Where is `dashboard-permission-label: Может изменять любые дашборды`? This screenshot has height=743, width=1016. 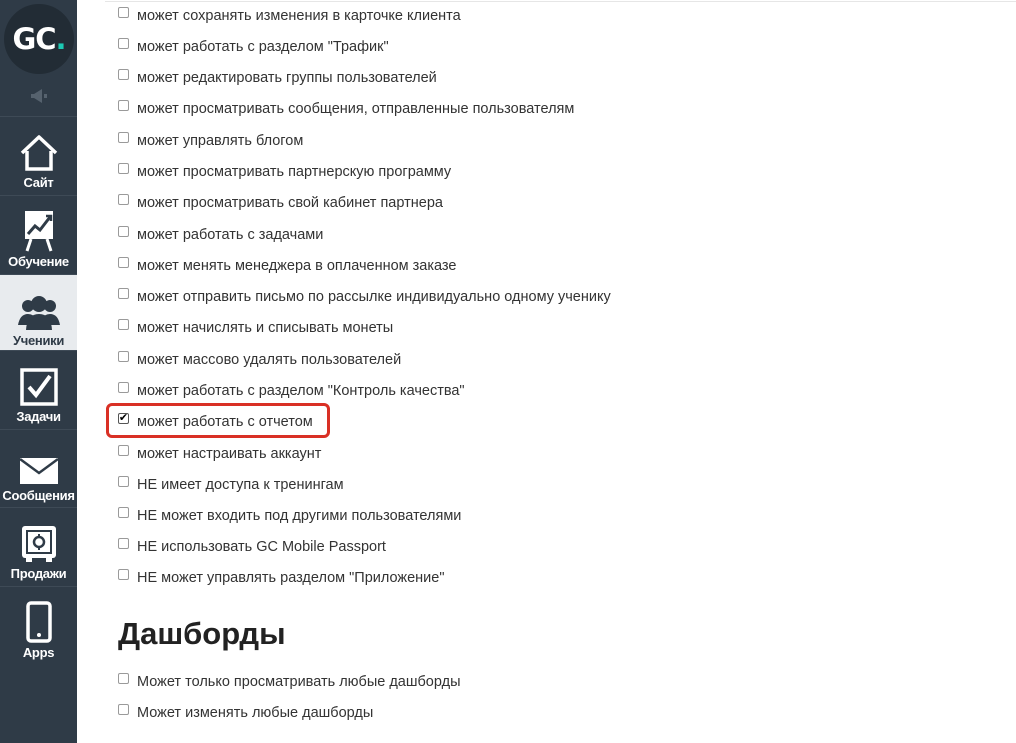
dashboard-permission-label: Может изменять любые дашборды is located at coordinates (255, 713).